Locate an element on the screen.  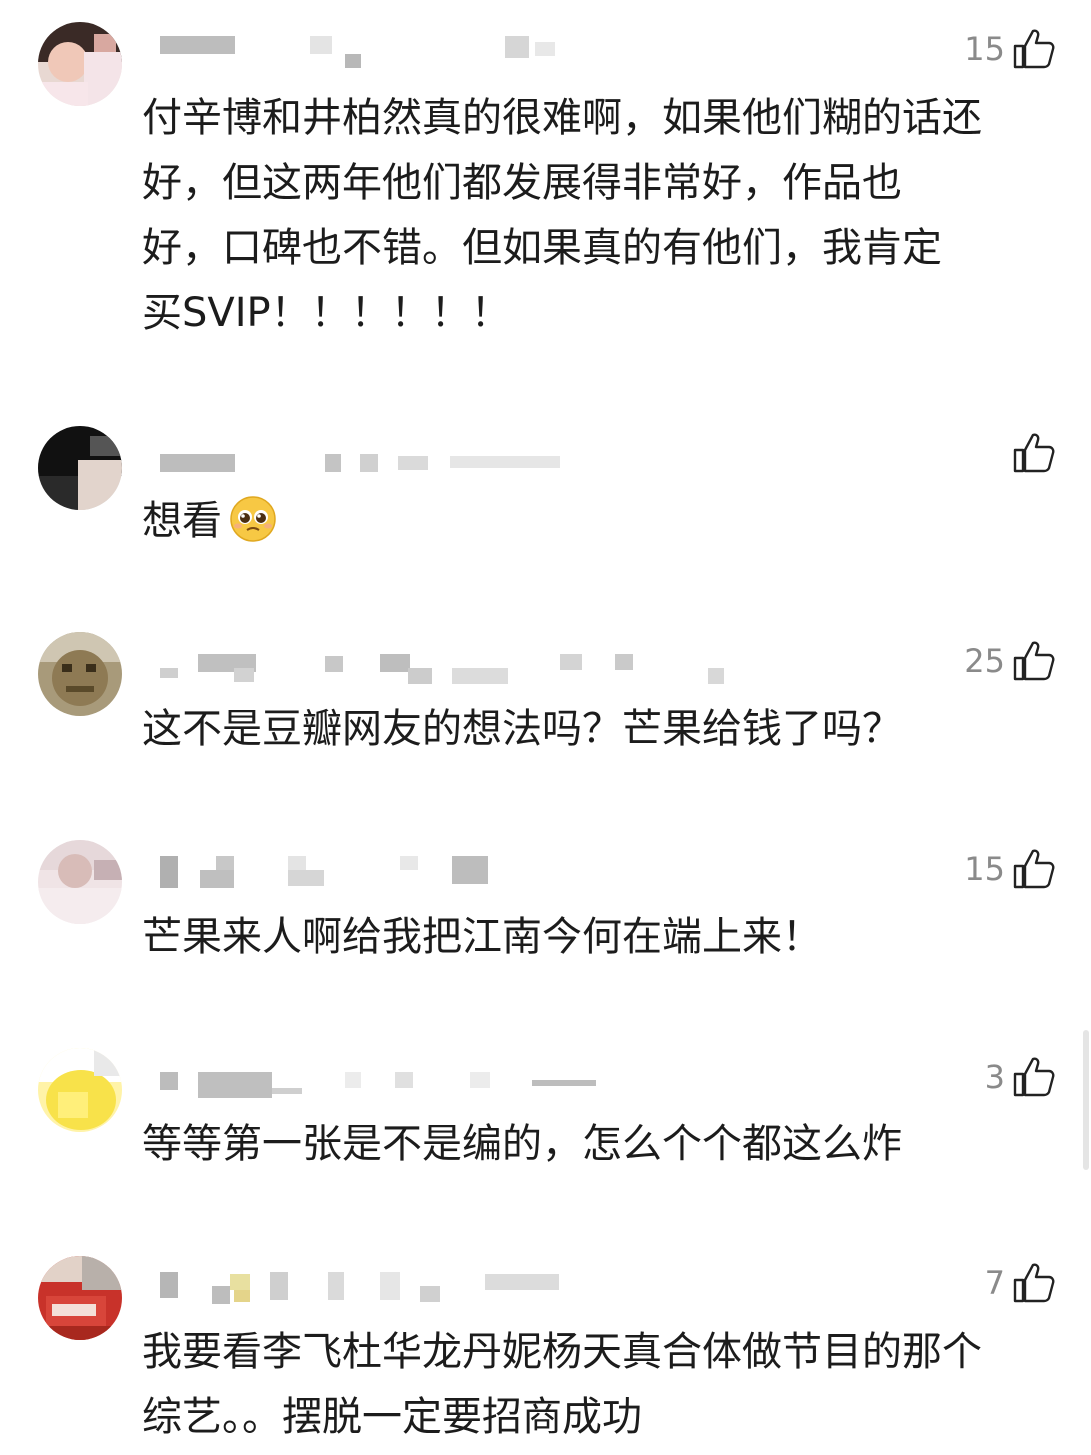
comment-text: 我要看李飞杜华龙丹妮杨天真合体做节目的那个 综艺。。摆脱一定要招商成功 is located at coordinates (602, 1385).